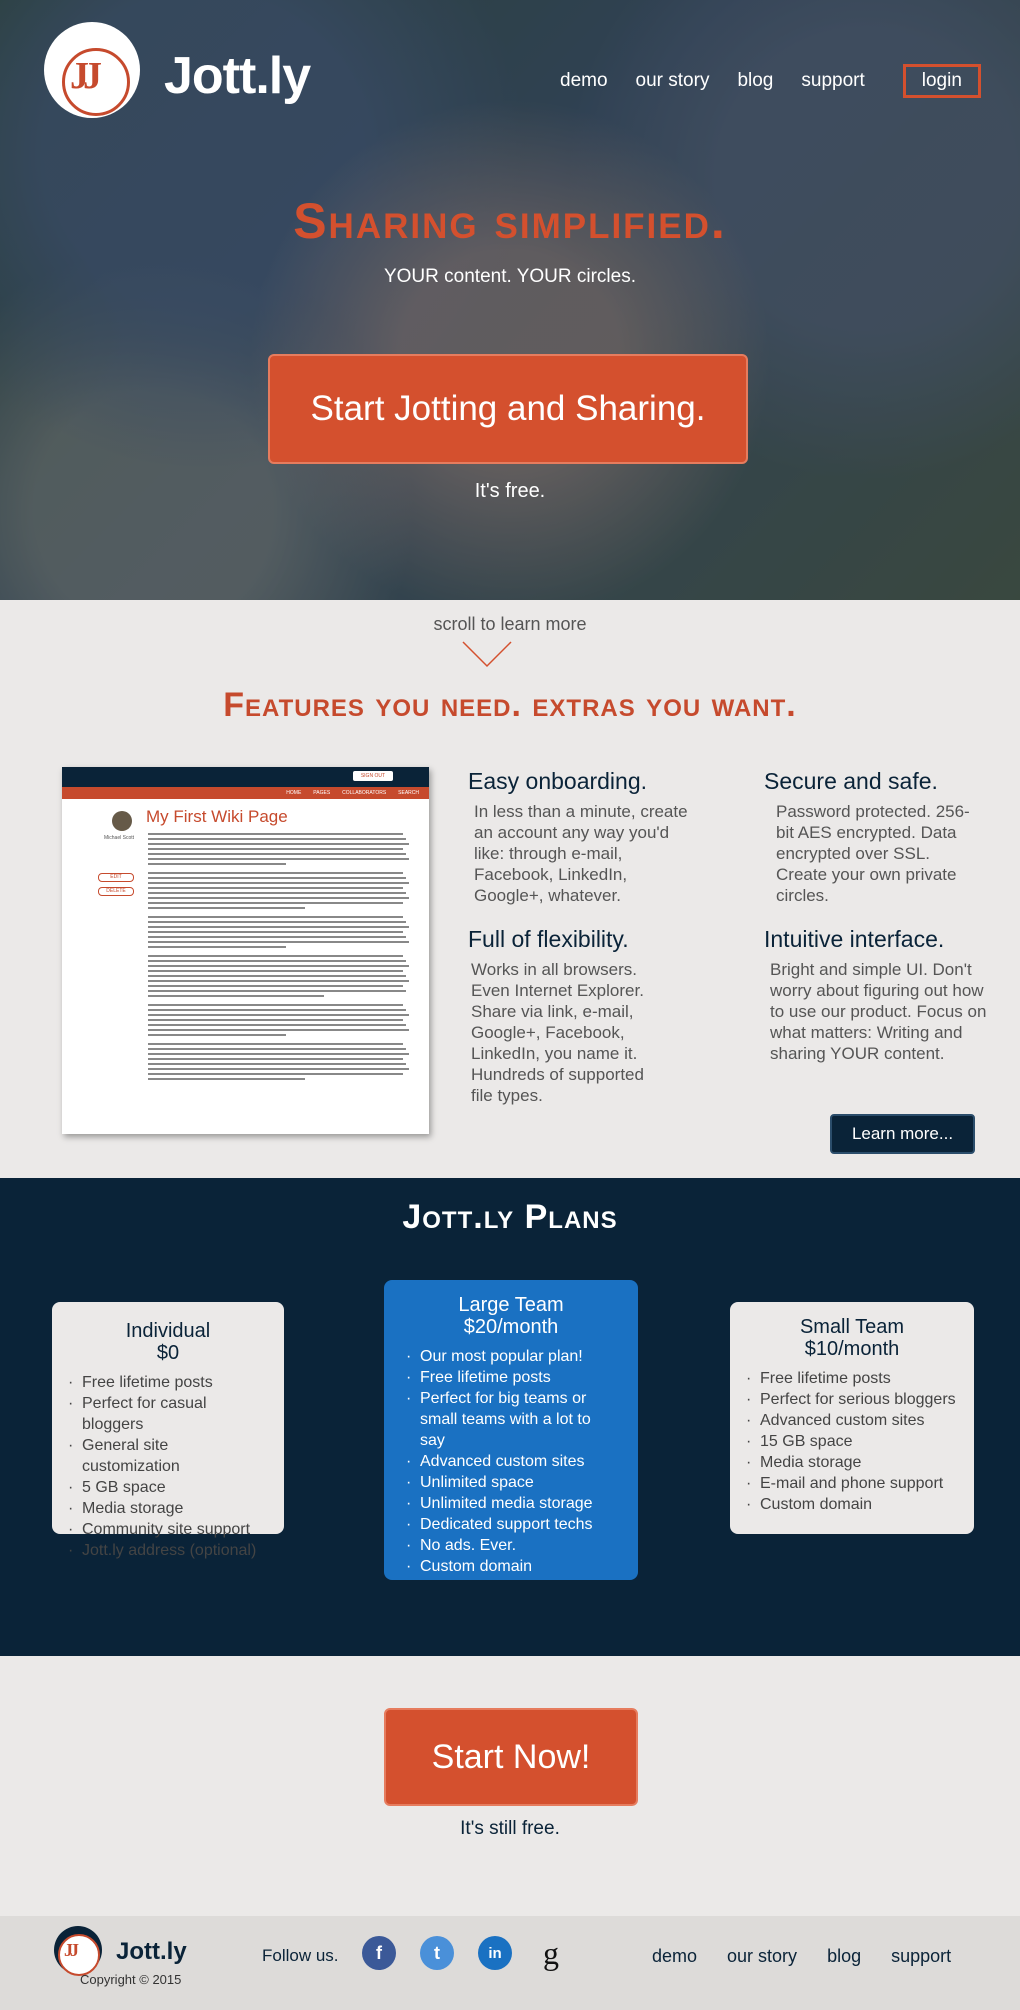  I want to click on wiki-body-text, so click(281, 960).